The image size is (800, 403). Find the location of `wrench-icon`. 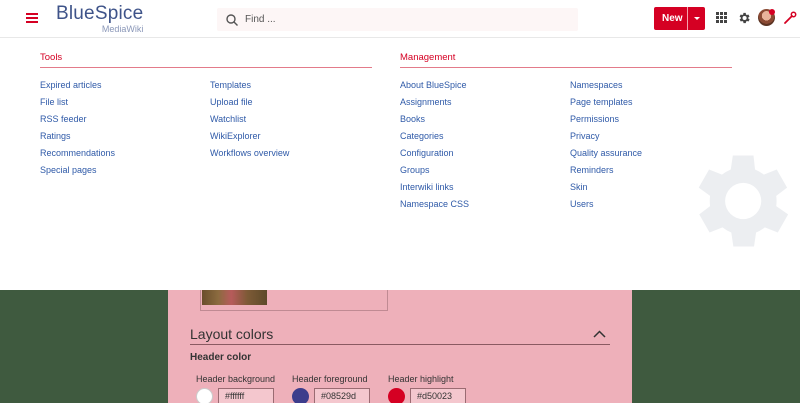

wrench-icon is located at coordinates (790, 18).